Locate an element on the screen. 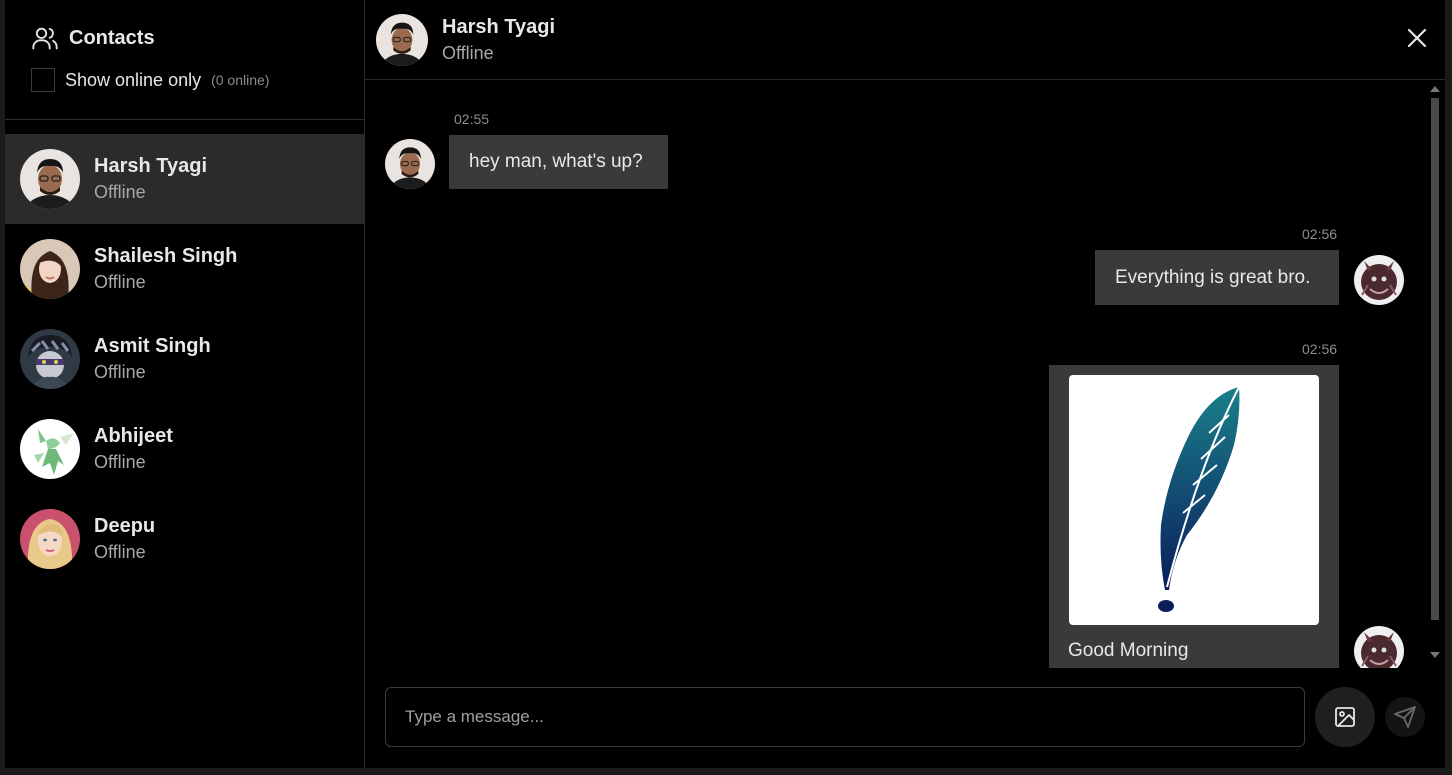 The width and height of the screenshot is (1452, 775). message-bubble: hey man, what's up? is located at coordinates (558, 162).